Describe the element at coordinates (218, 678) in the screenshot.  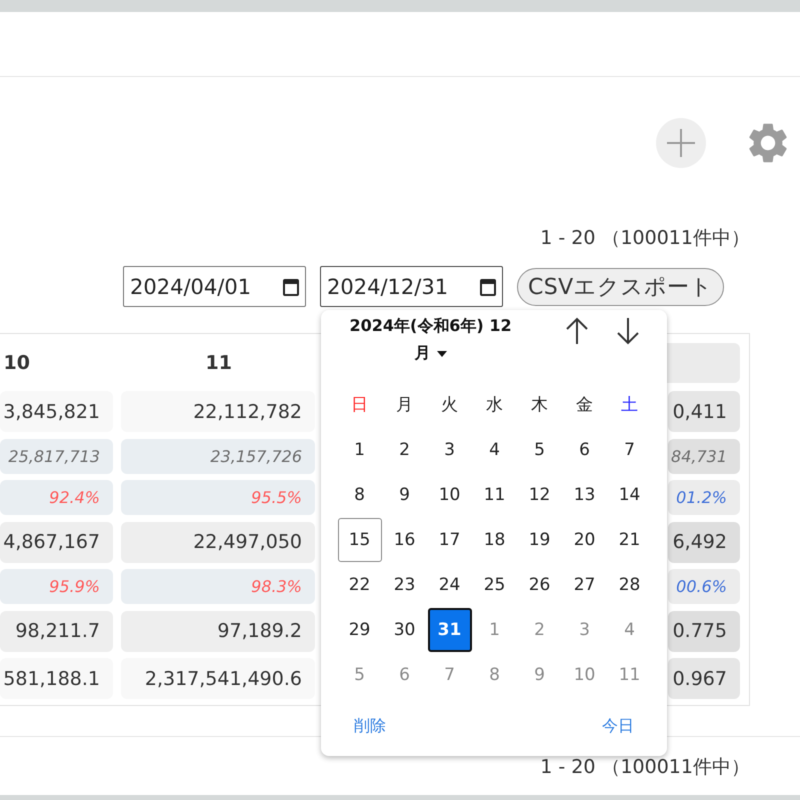
I see `table-cell: 2,317,541,490.6` at that location.